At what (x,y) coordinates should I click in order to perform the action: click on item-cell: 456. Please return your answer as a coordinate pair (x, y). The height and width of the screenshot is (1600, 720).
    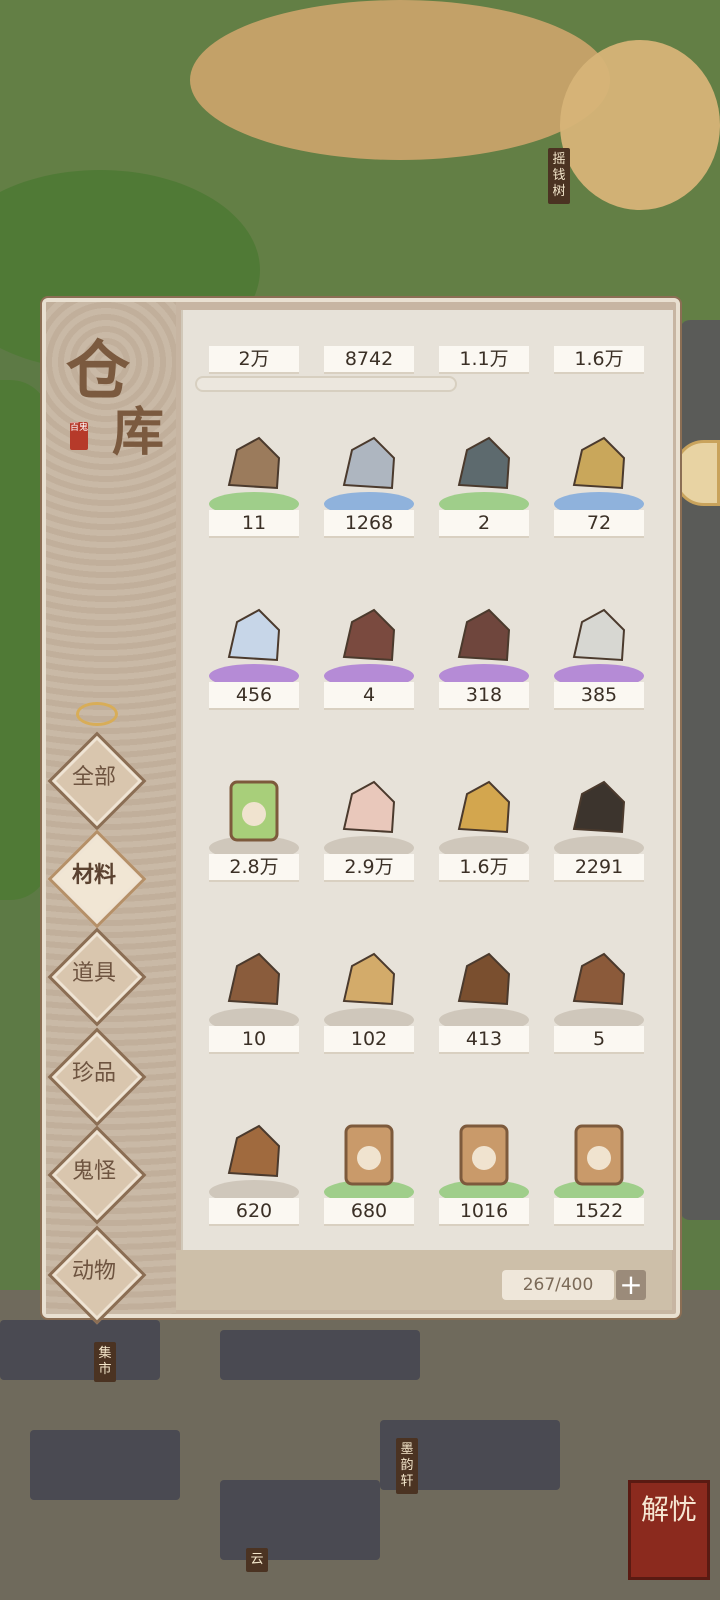
    Looking at the image, I should click on (254, 657).